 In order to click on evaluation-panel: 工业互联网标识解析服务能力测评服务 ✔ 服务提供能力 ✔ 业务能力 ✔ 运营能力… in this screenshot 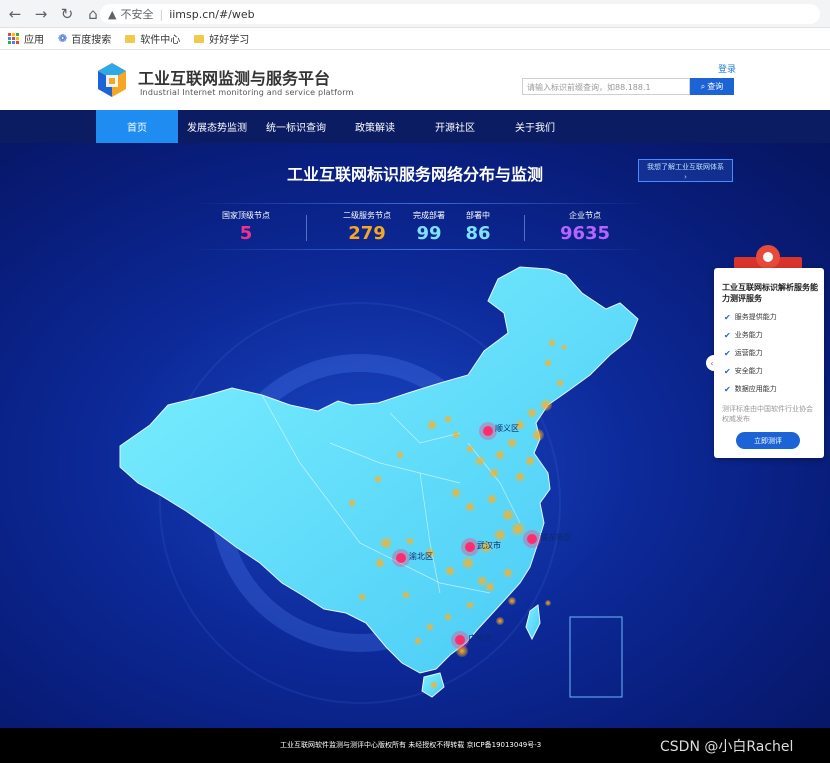, I will do `click(769, 363)`.